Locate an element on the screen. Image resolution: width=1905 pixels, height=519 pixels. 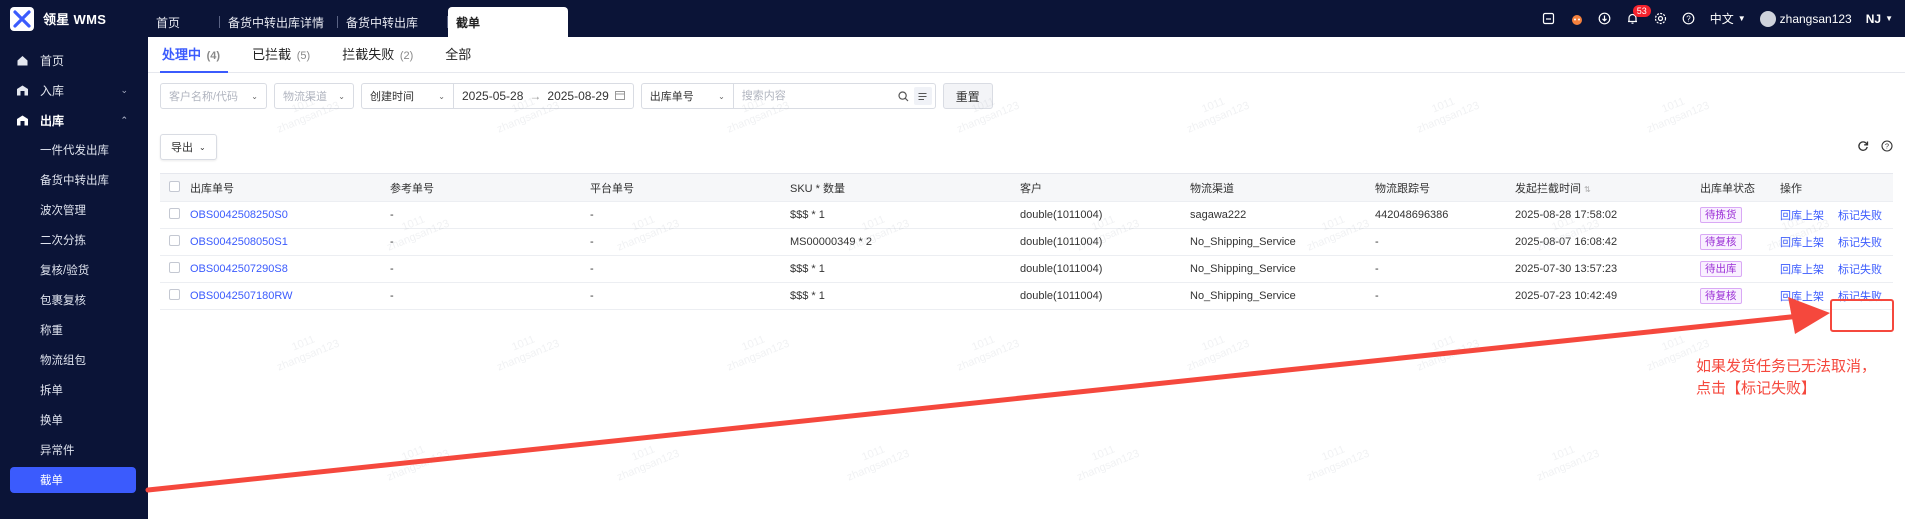
channel: sagawa222 is located at coordinates (1218, 215).